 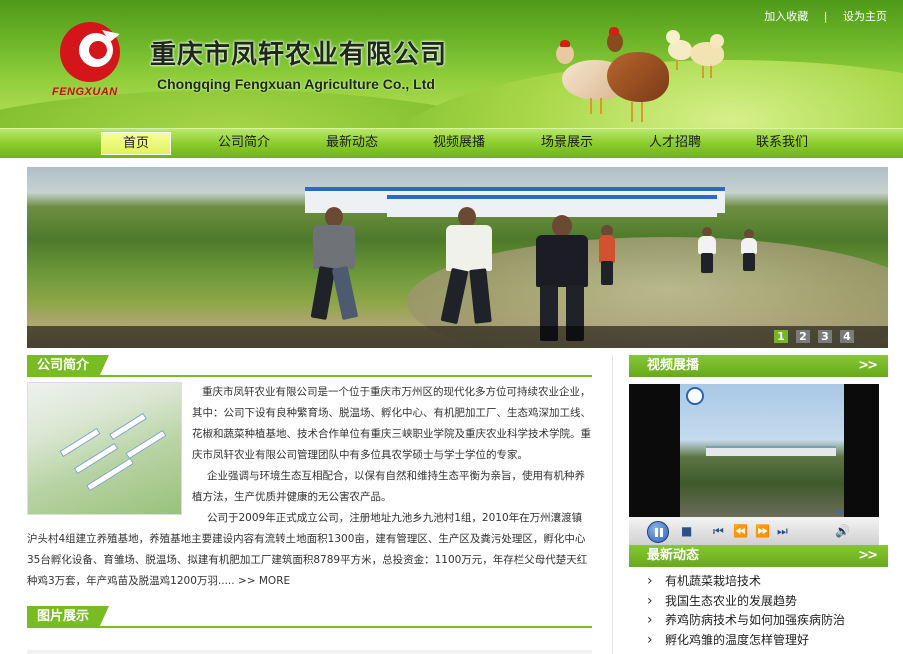 What do you see at coordinates (299, 55) in the screenshot?
I see `company-title: 重庆市凤轩农业有限公司` at bounding box center [299, 55].